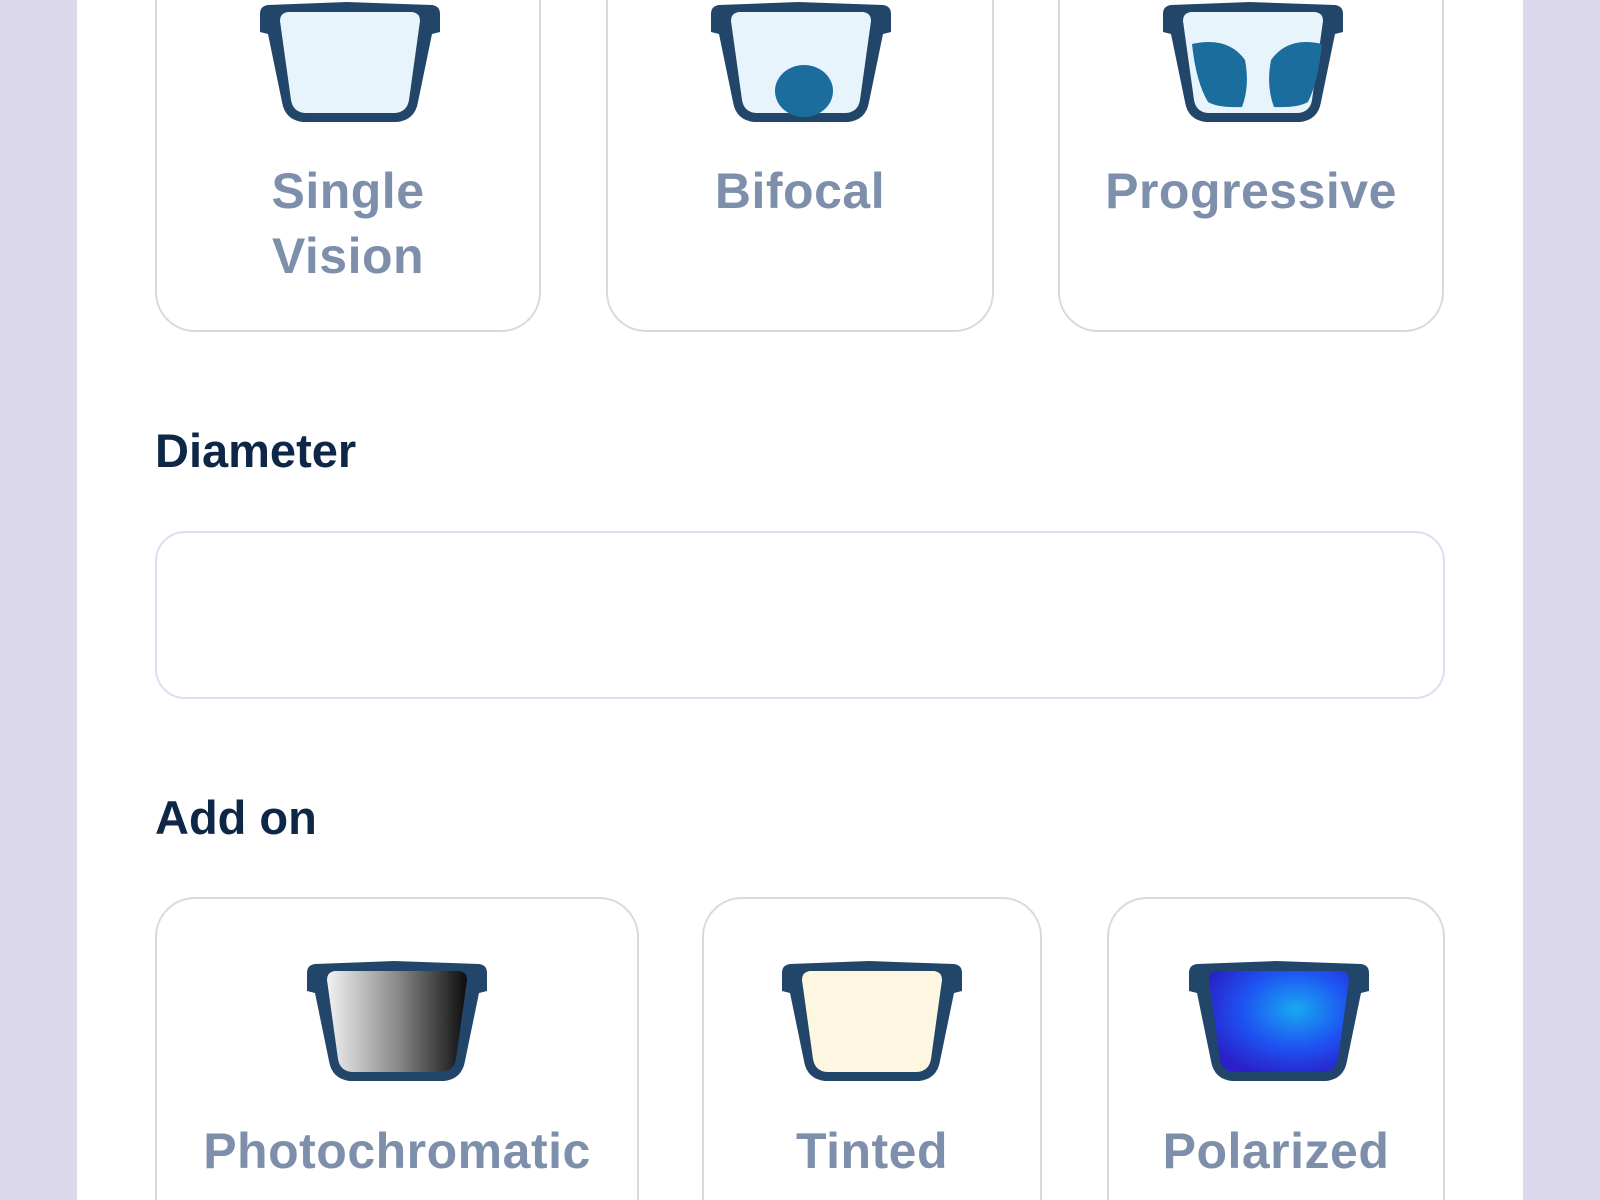 Image resolution: width=1600 pixels, height=1200 pixels. I want to click on add-on-heading: Add on, so click(236, 817).